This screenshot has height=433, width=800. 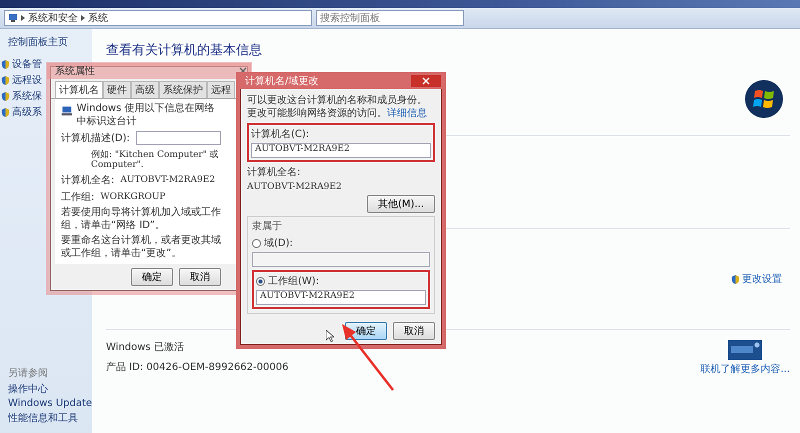 What do you see at coordinates (152, 277) in the screenshot?
I see `dialog-button: 确定` at bounding box center [152, 277].